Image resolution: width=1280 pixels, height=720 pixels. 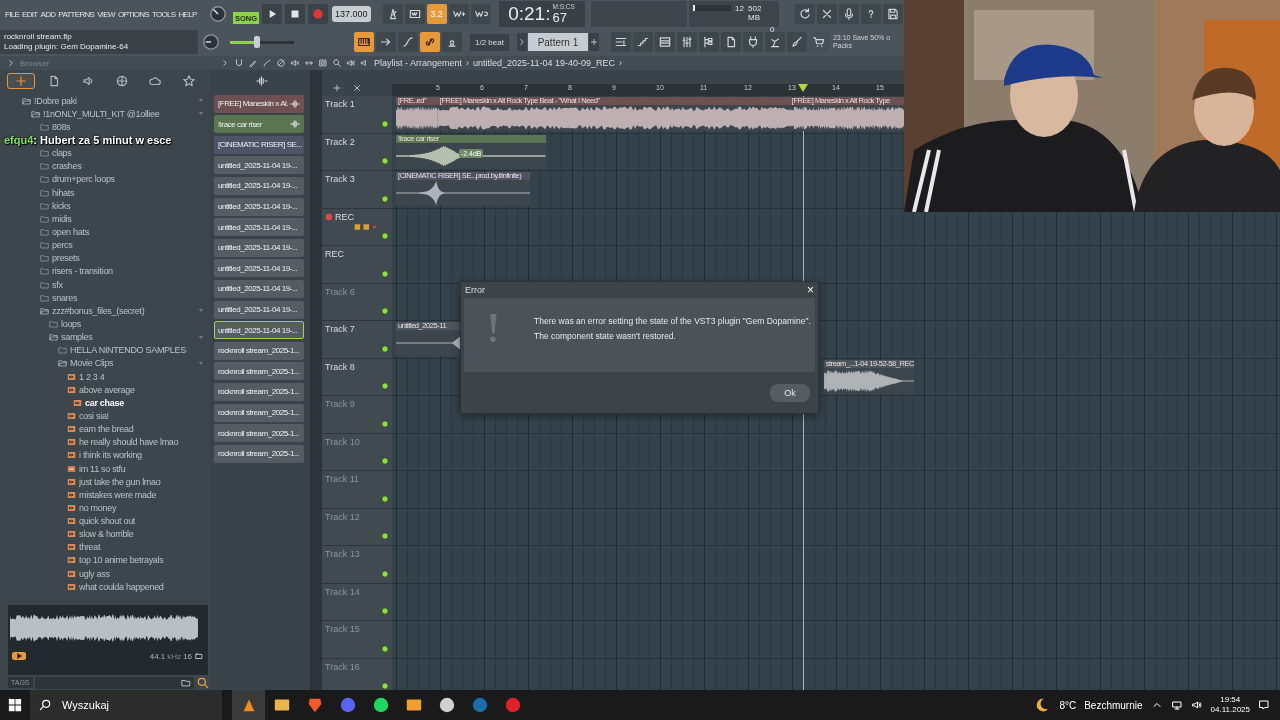 I want to click on browser-item: HELLA NINTENDO SAMPLES, so click(x=128, y=350).